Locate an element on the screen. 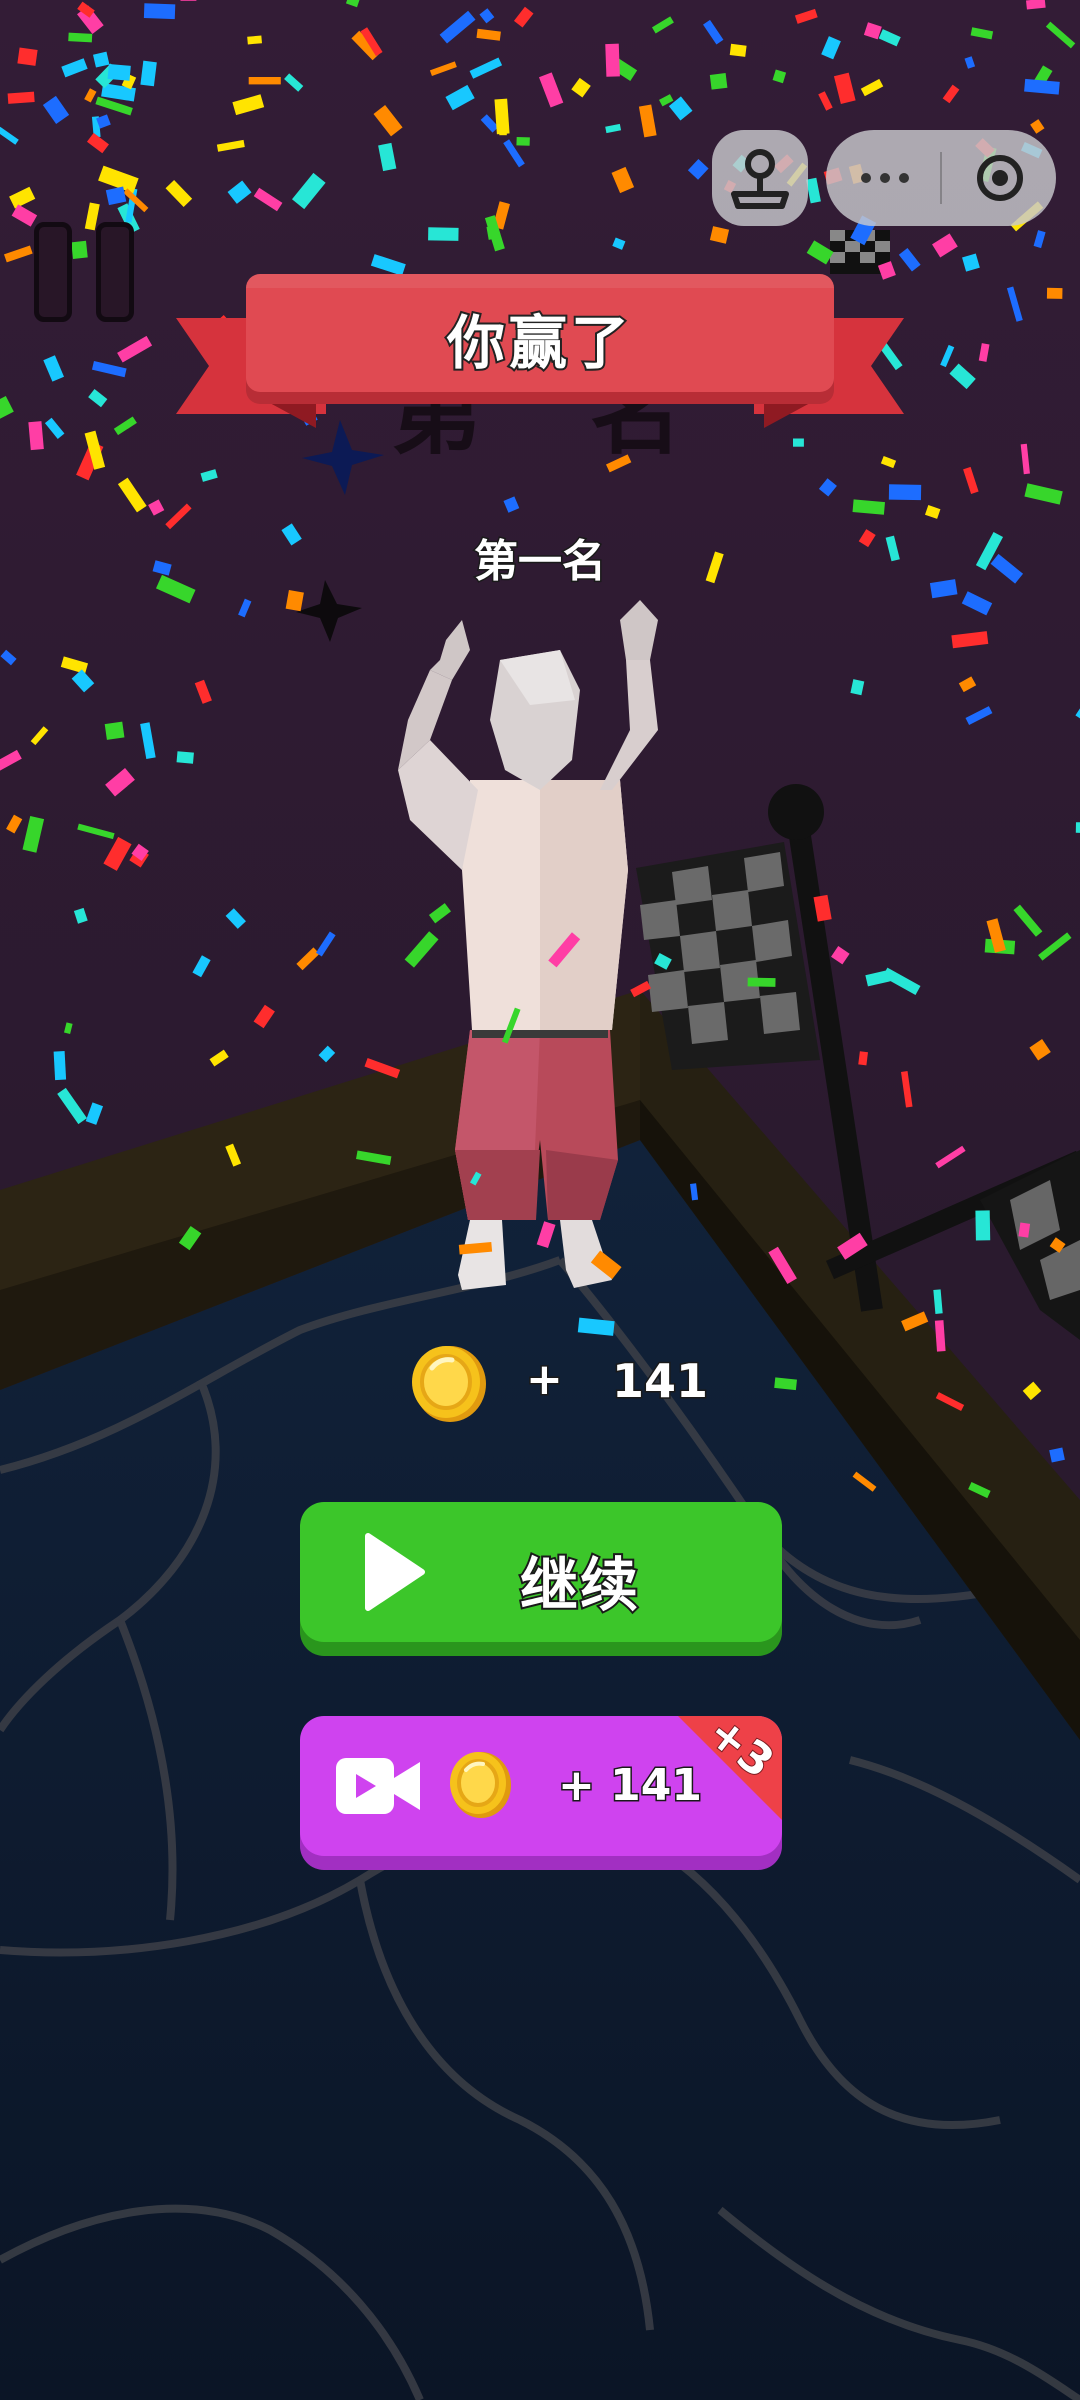  victory-banner: 你赢了 is located at coordinates (540, 340).